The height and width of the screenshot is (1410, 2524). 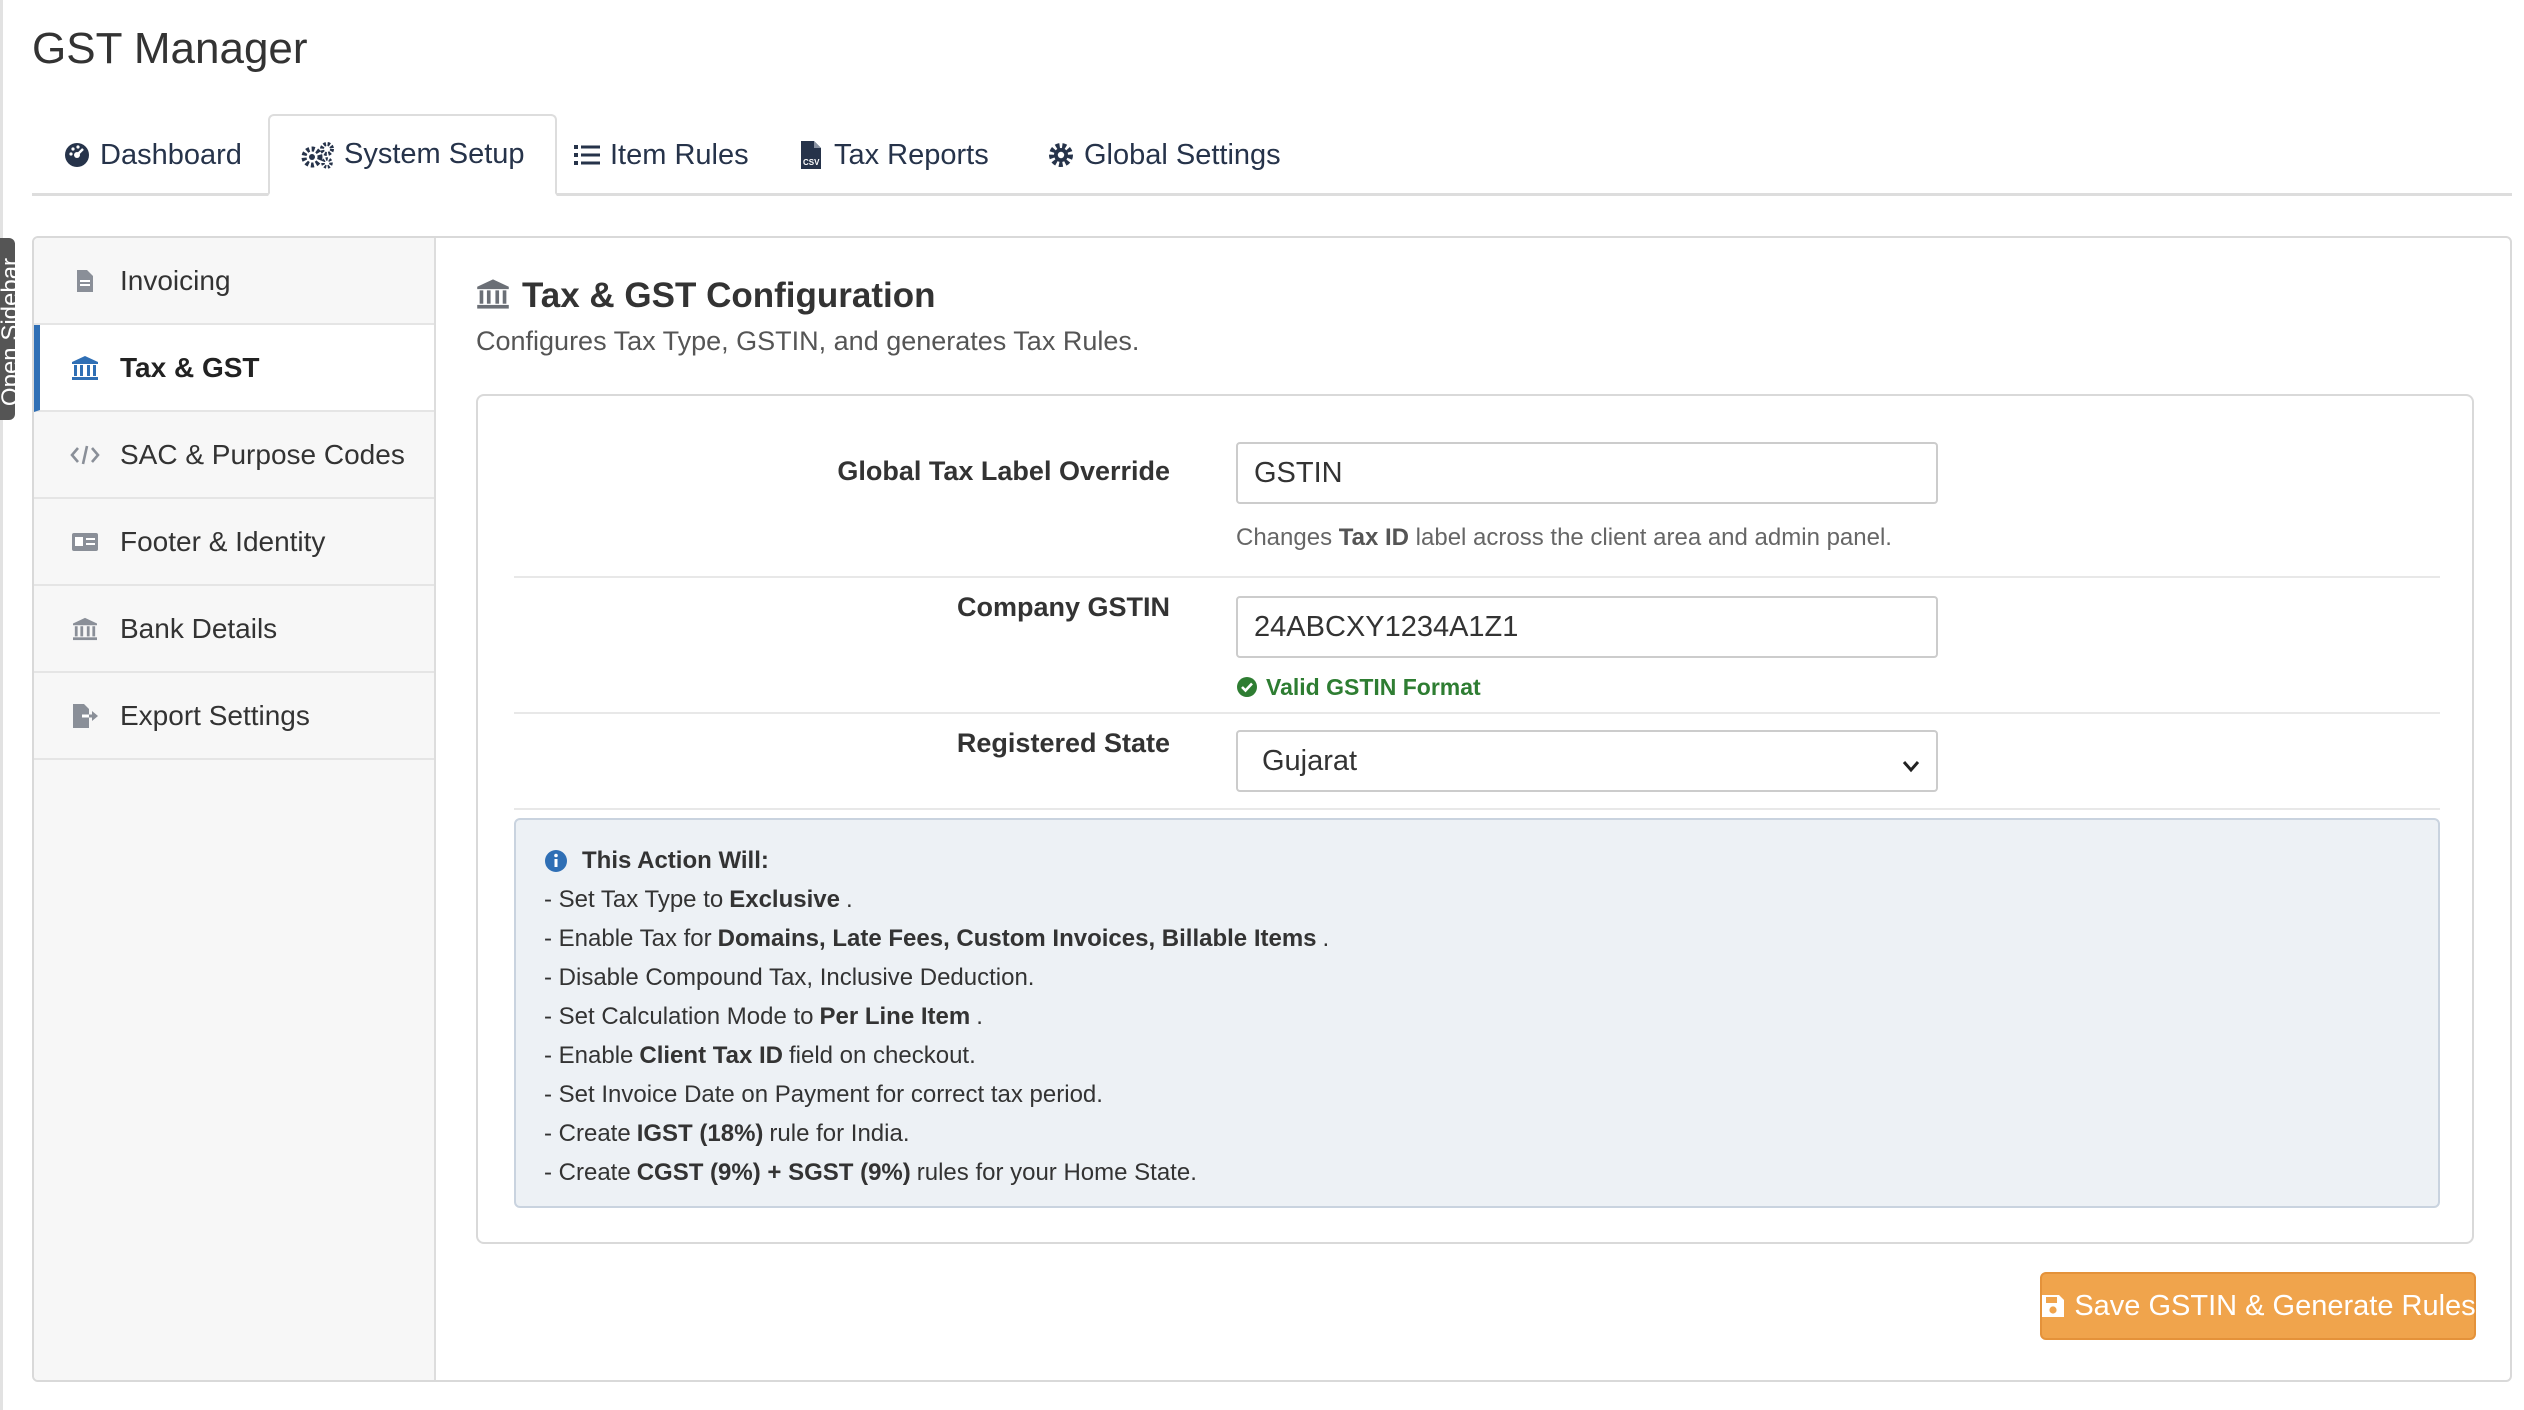 I want to click on tab-global-settings: Global Settings, so click(x=1163, y=155).